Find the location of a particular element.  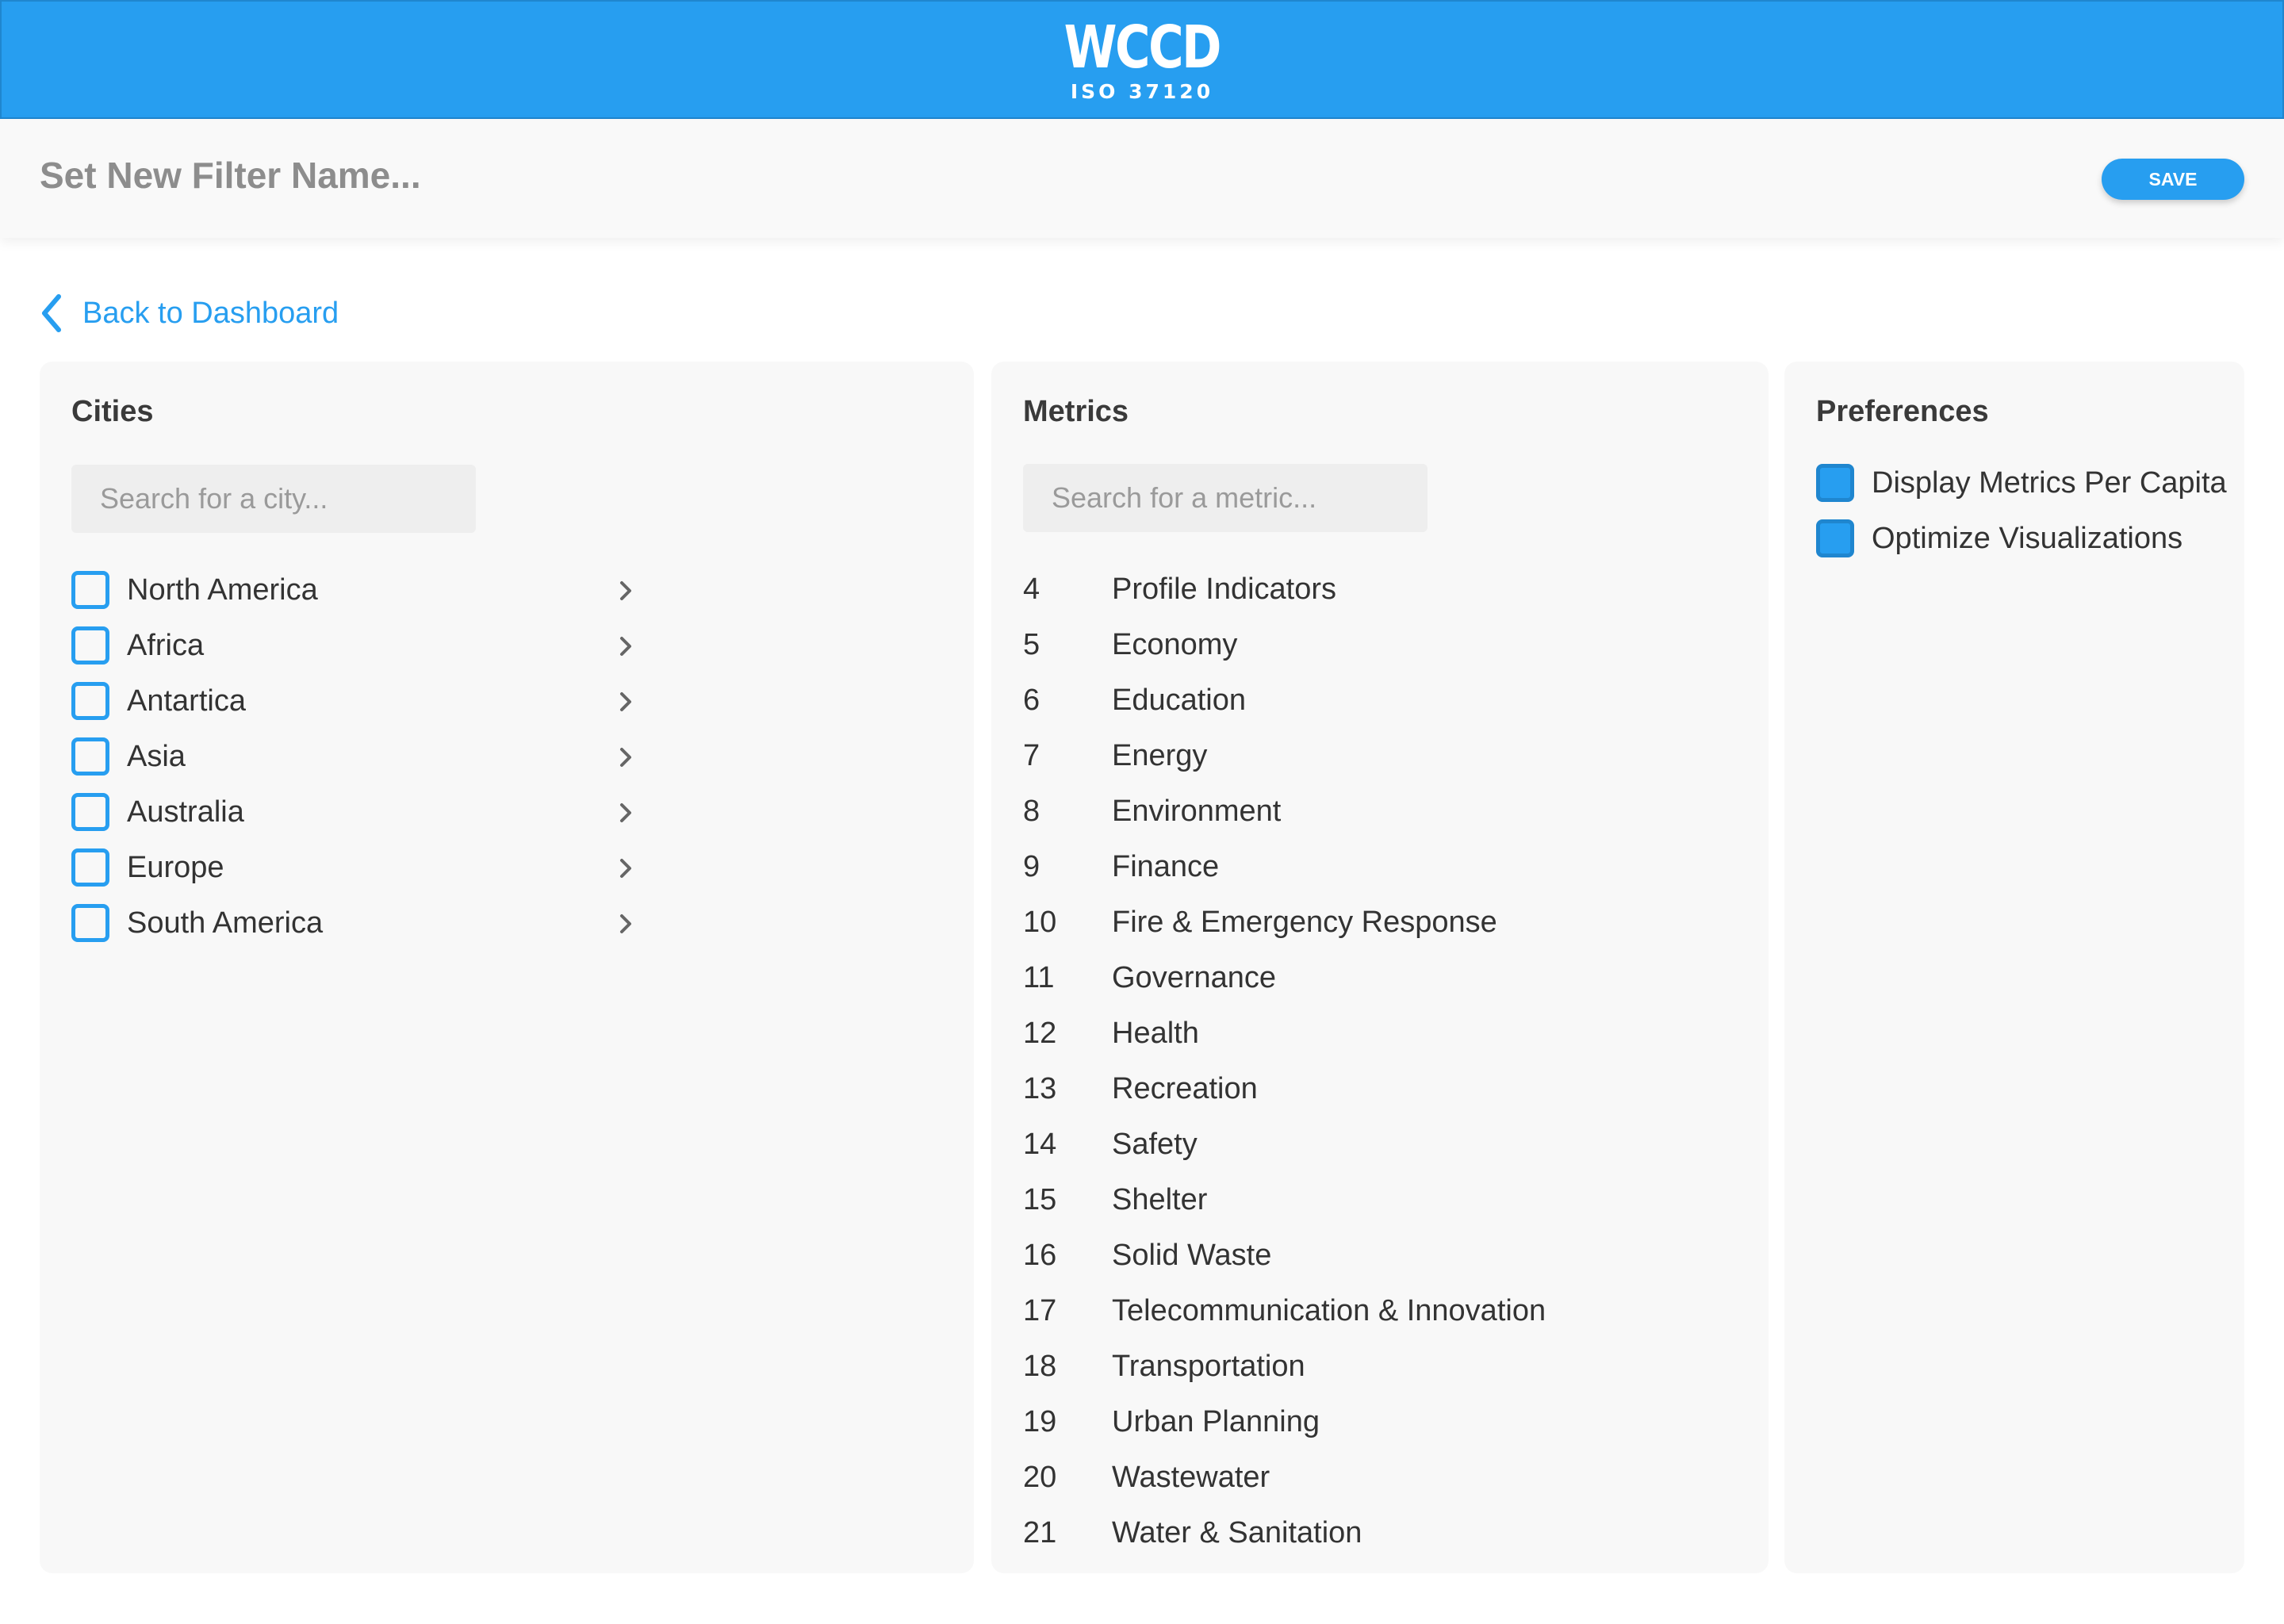

region-label: Africa is located at coordinates (166, 645).